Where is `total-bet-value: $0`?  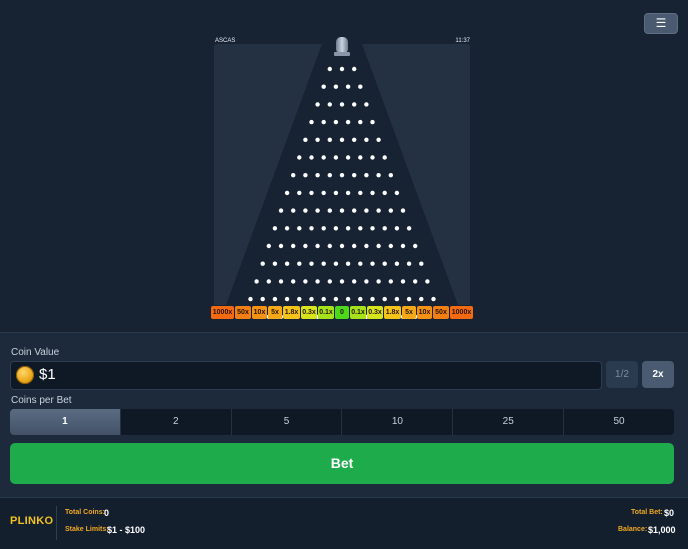
total-bet-value: $0 is located at coordinates (669, 513).